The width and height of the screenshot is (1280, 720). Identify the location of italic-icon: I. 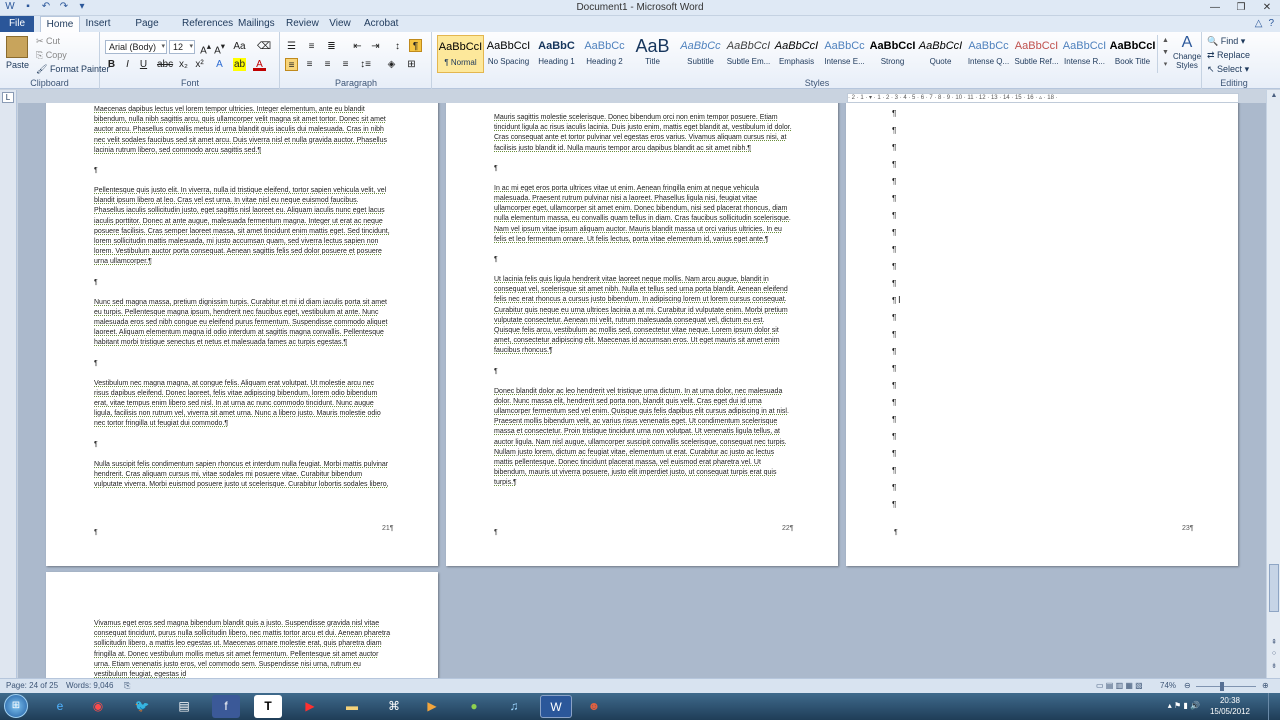
(127, 64).